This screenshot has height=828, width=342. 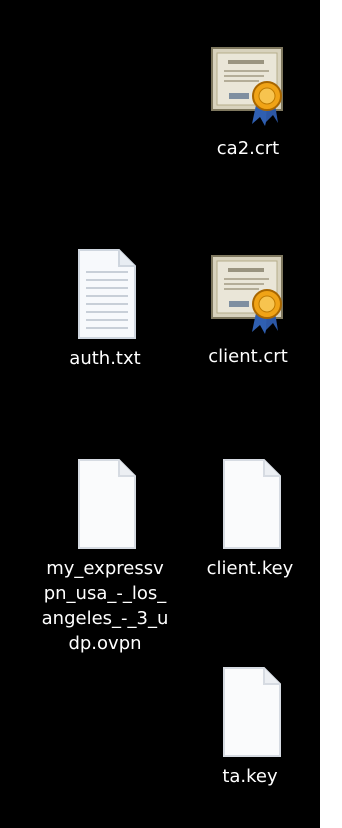 I want to click on file-item-client-crt: client.crt, so click(x=248, y=308).